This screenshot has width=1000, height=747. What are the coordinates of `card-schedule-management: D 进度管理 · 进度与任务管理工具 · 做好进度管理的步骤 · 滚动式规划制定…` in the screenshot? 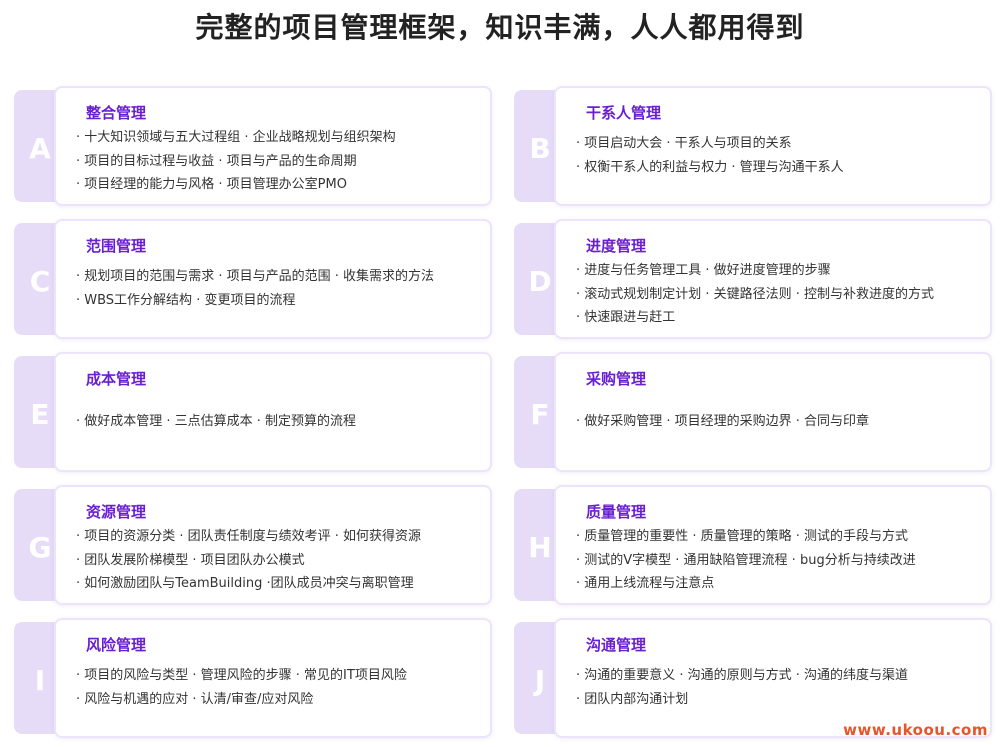 It's located at (753, 279).